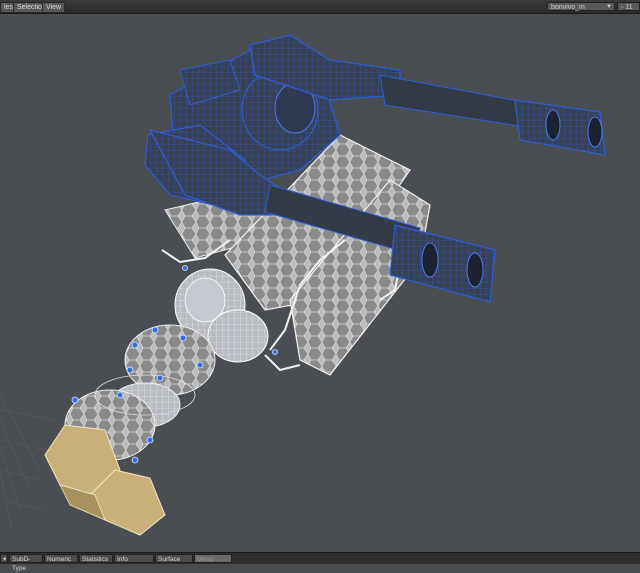 This screenshot has height=573, width=640. I want to click on top-toolbar: les Selection View bonvivo_m ▼ ◦ 11, so click(320, 7).